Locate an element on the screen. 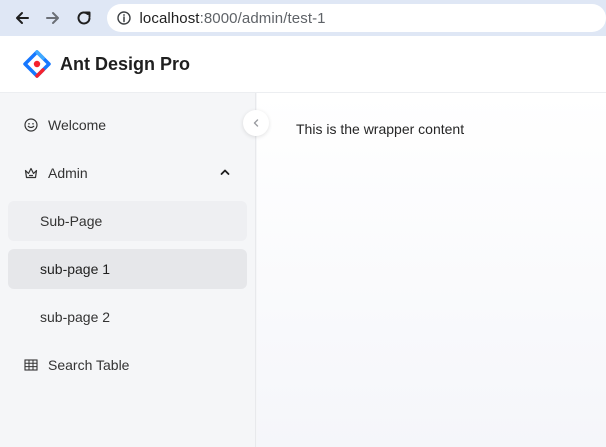  reload-button is located at coordinates (83, 18).